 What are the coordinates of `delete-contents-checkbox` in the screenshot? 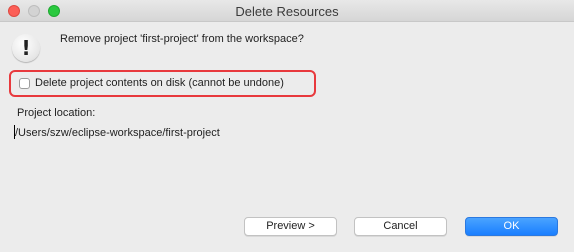 It's located at (24, 83).